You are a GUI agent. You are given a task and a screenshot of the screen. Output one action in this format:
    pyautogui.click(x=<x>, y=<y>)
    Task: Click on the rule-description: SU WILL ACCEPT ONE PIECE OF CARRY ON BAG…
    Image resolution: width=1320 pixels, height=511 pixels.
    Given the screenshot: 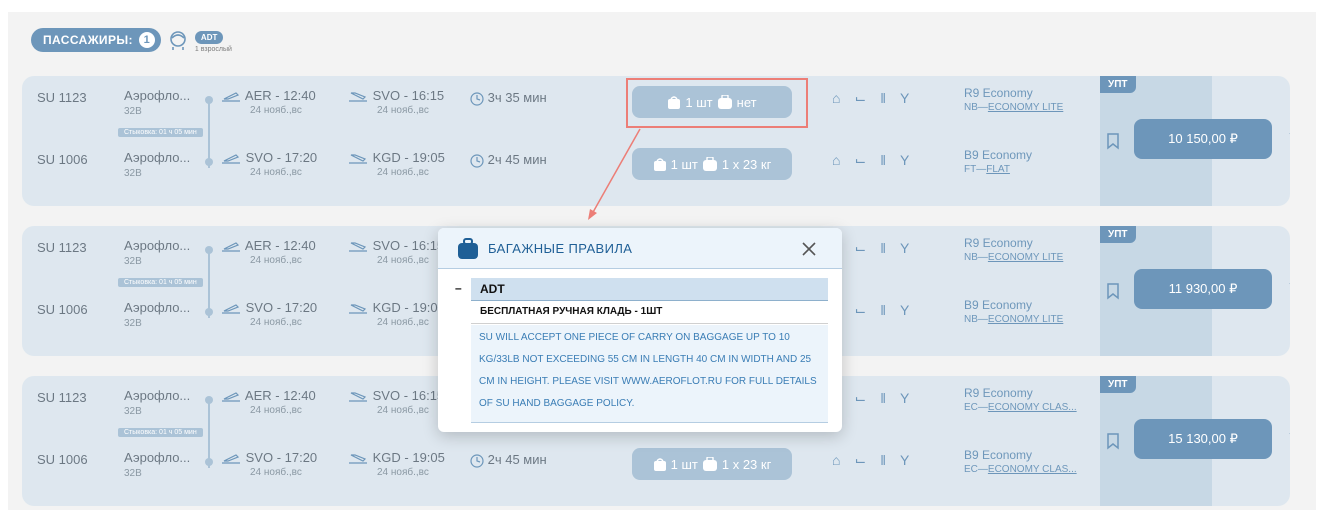 What is the action you would take?
    pyautogui.click(x=649, y=374)
    